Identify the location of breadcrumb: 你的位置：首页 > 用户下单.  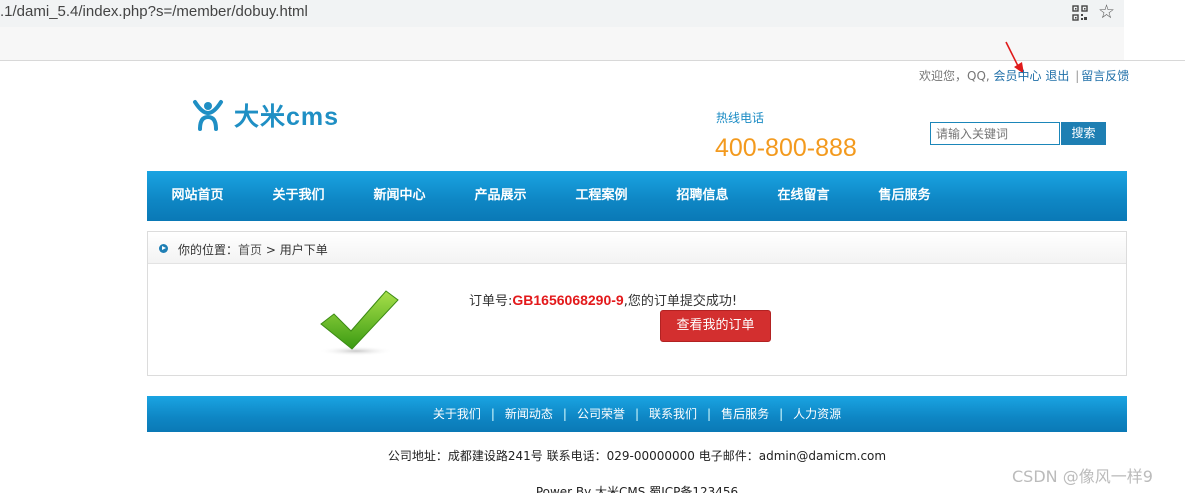
(637, 248).